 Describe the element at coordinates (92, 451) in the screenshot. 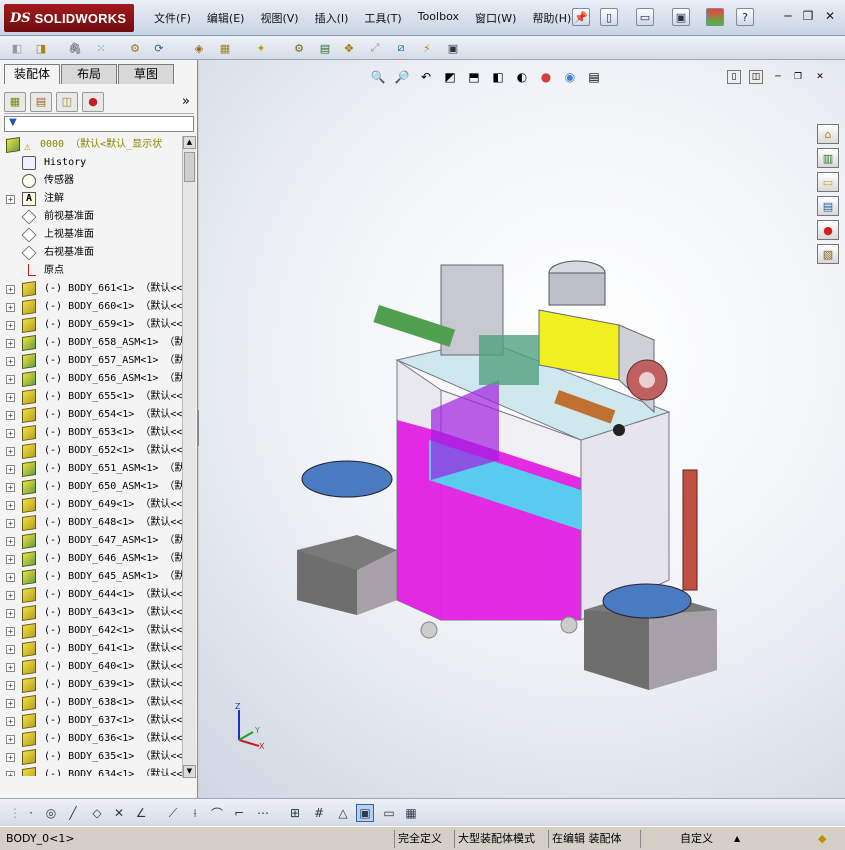

I see `tree-item-component: + (-) BODY_652<1> （默认<<` at that location.